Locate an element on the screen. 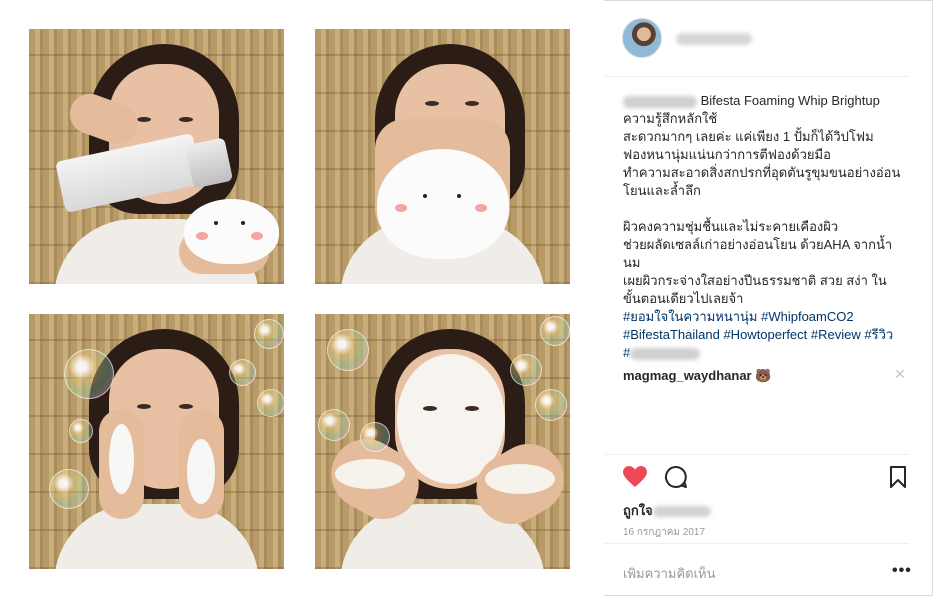 The height and width of the screenshot is (599, 935). likes-count: ถูกใจ is located at coordinates (667, 510).